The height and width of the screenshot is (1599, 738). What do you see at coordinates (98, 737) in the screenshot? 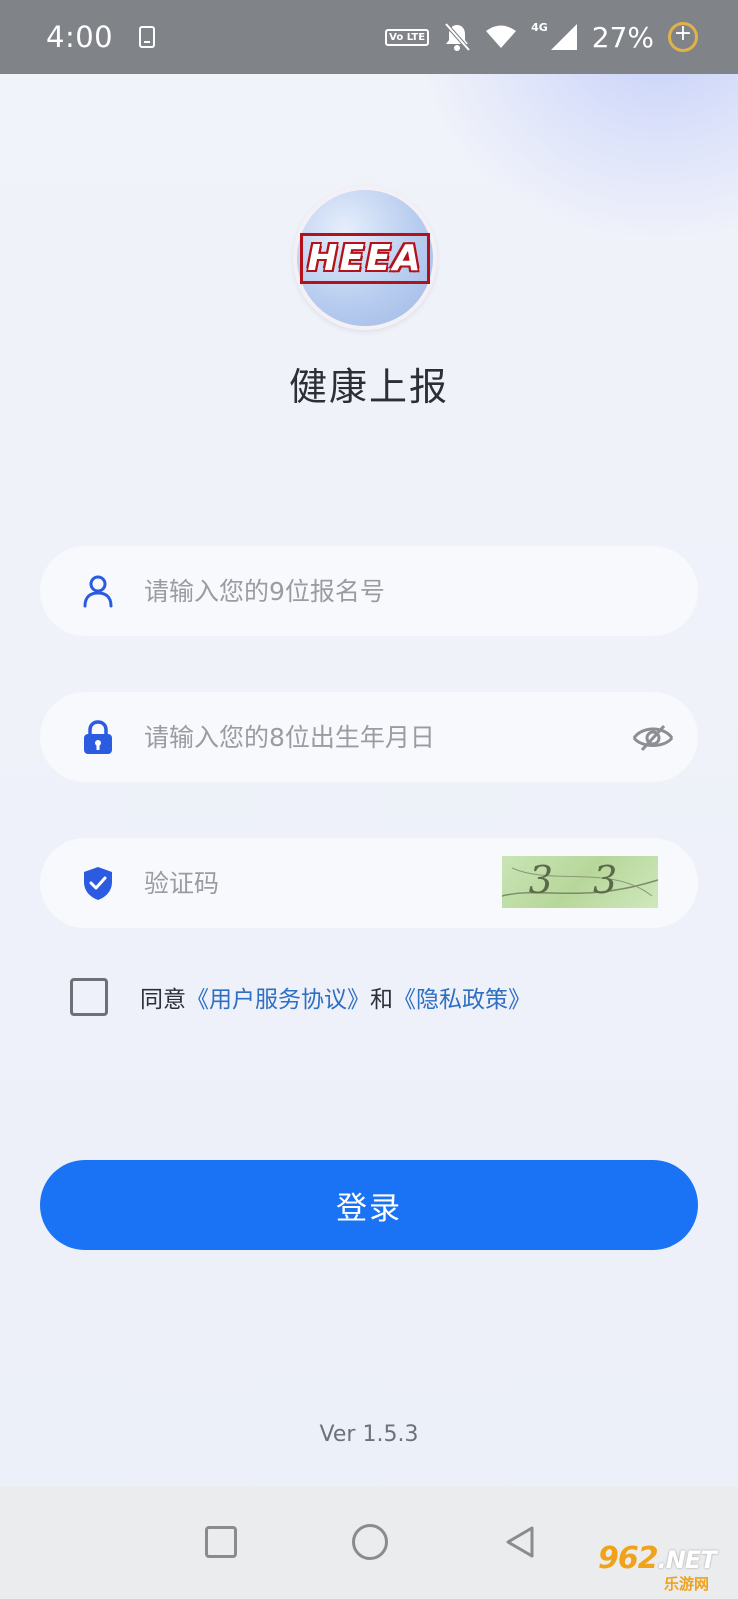
I see `lock-icon` at bounding box center [98, 737].